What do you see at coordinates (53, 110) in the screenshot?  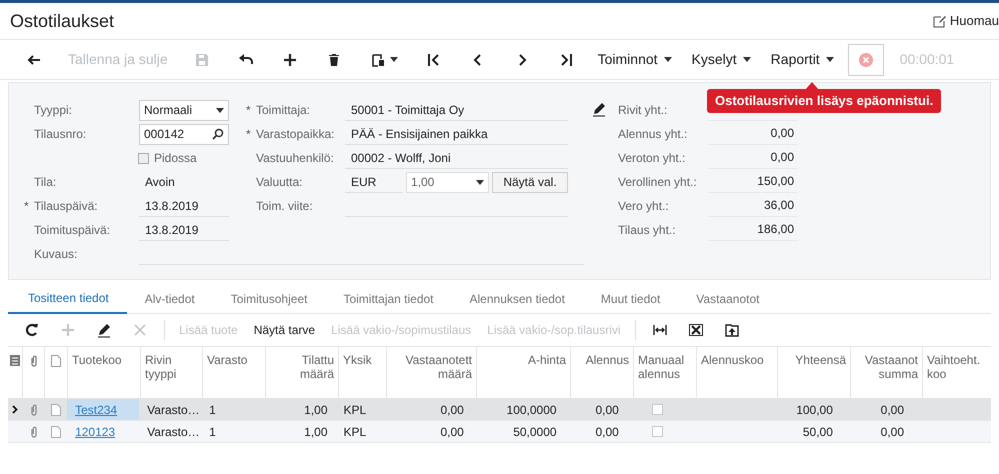 I see `field-label: Tyyppi:` at bounding box center [53, 110].